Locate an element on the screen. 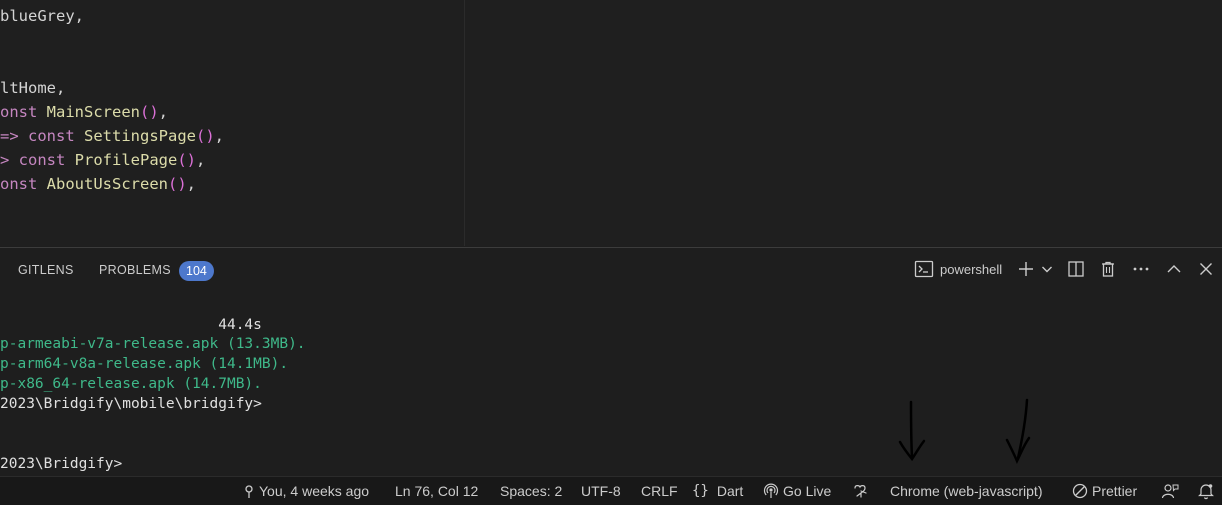  language-mode-item: {} Dart is located at coordinates (717, 491).